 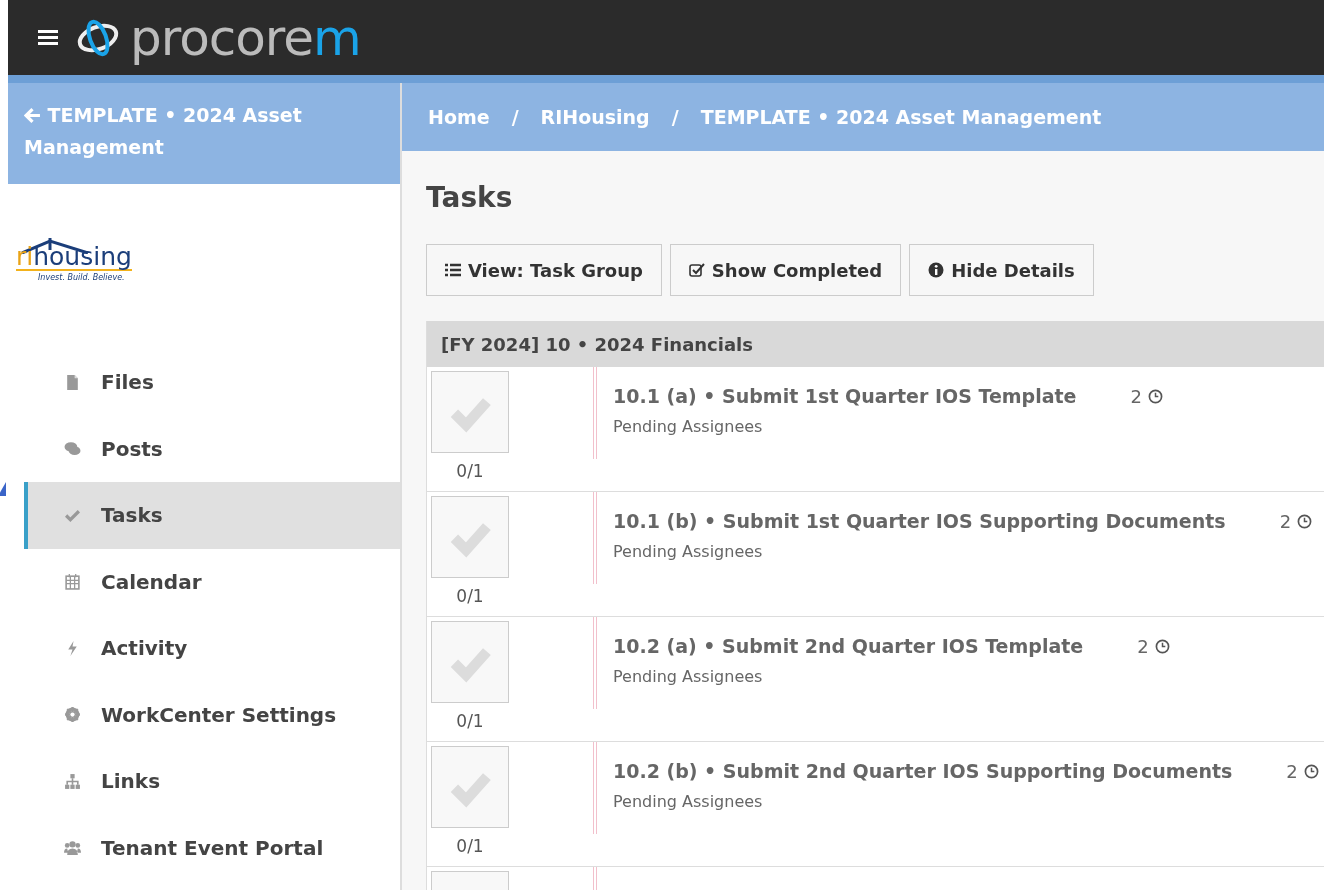 I want to click on toolbar-button: Show Completed, so click(x=785, y=270).